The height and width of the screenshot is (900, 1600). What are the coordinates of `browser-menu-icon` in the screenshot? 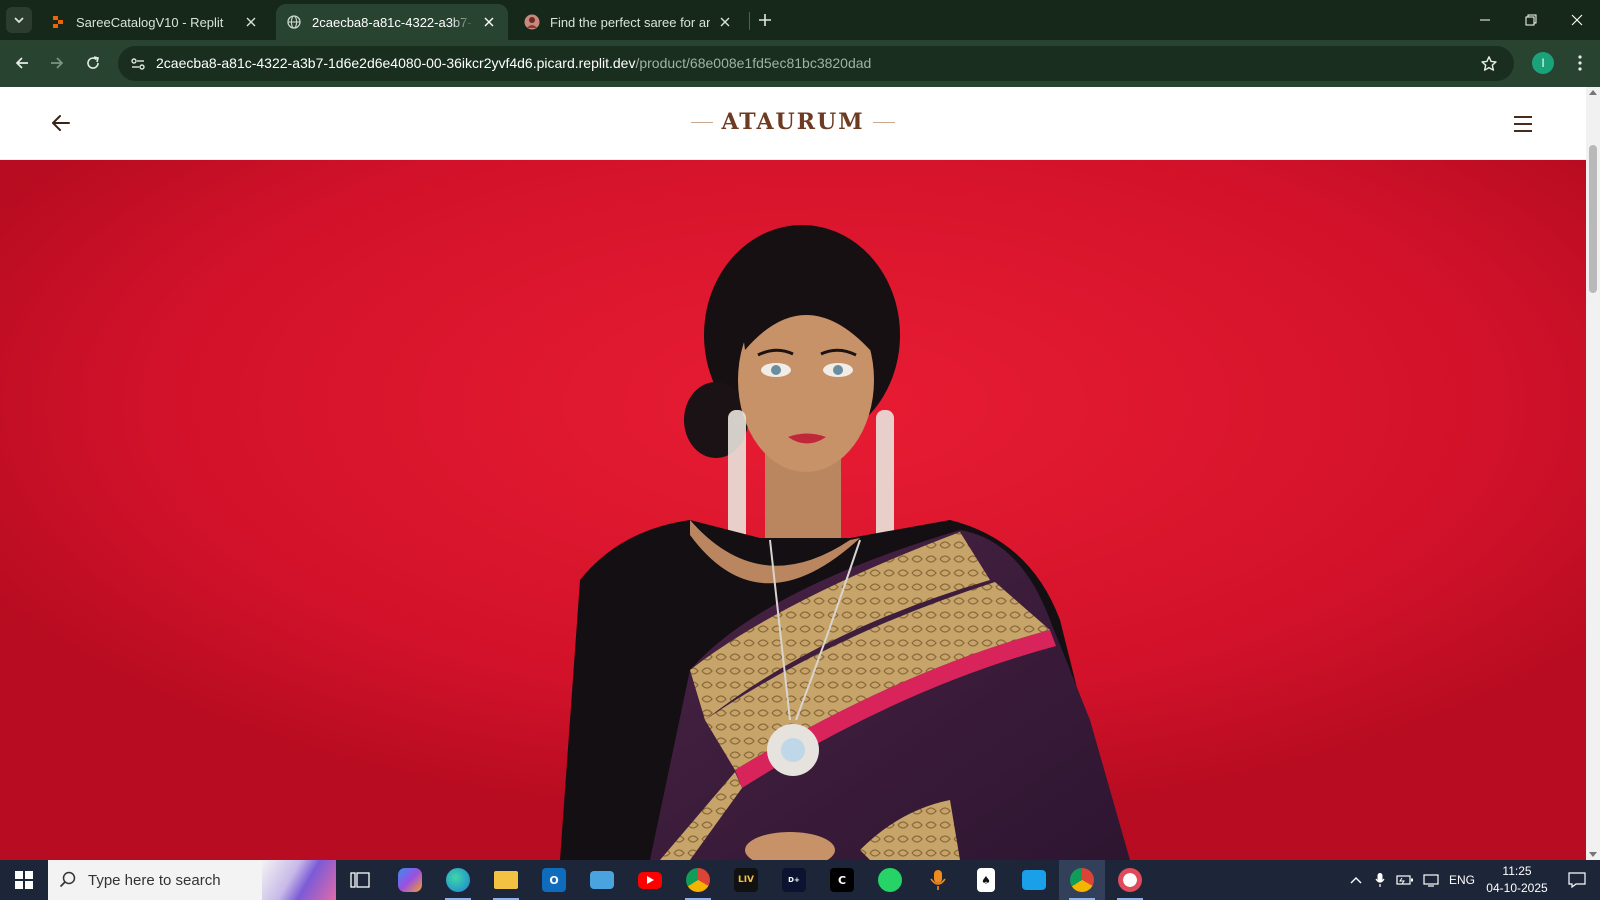 It's located at (1580, 63).